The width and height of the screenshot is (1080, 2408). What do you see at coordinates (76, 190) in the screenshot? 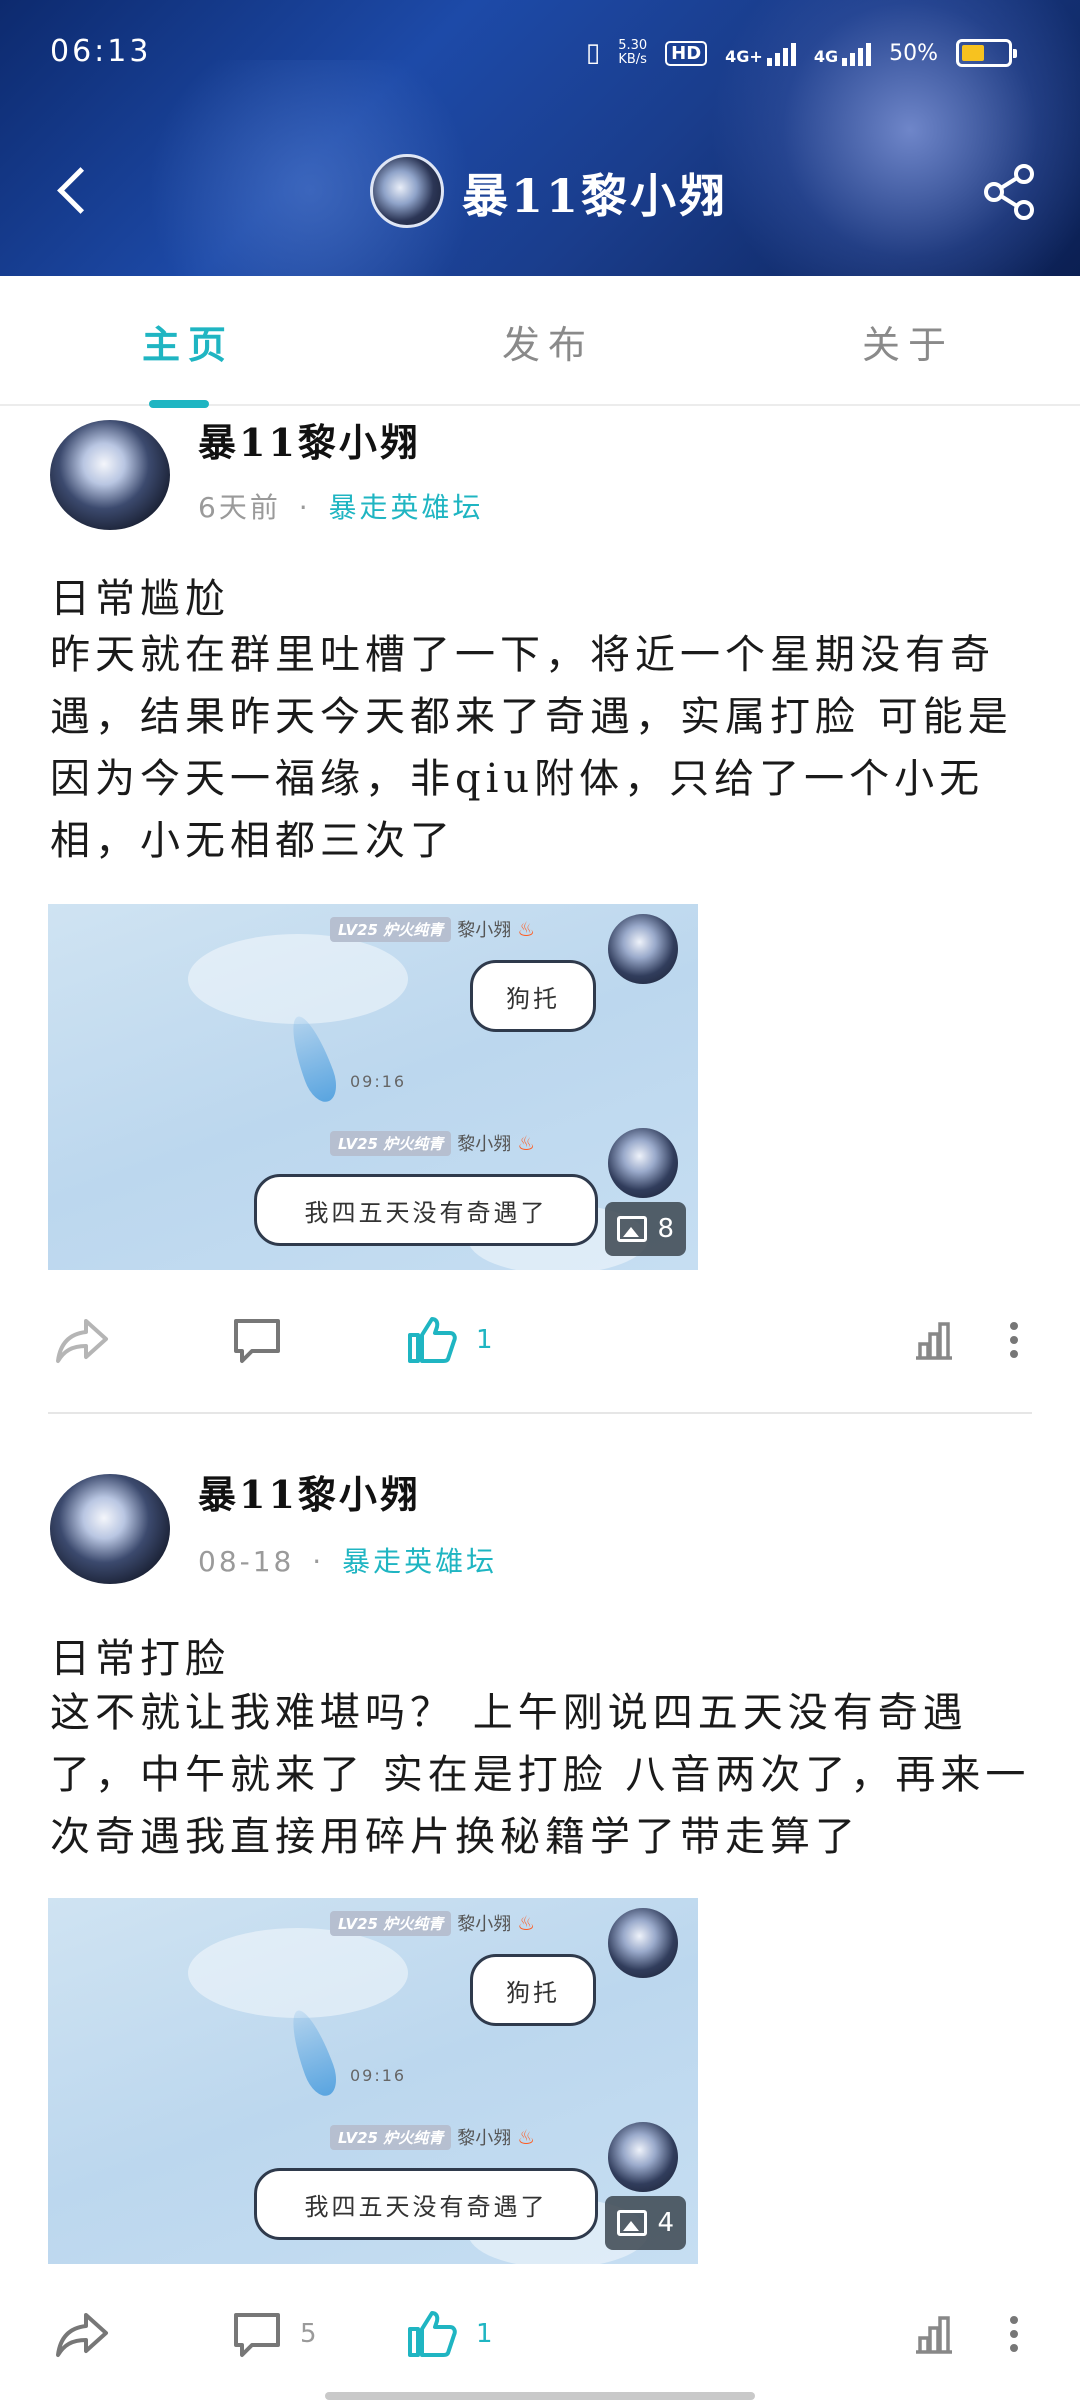
I see `back-arrow-icon` at bounding box center [76, 190].